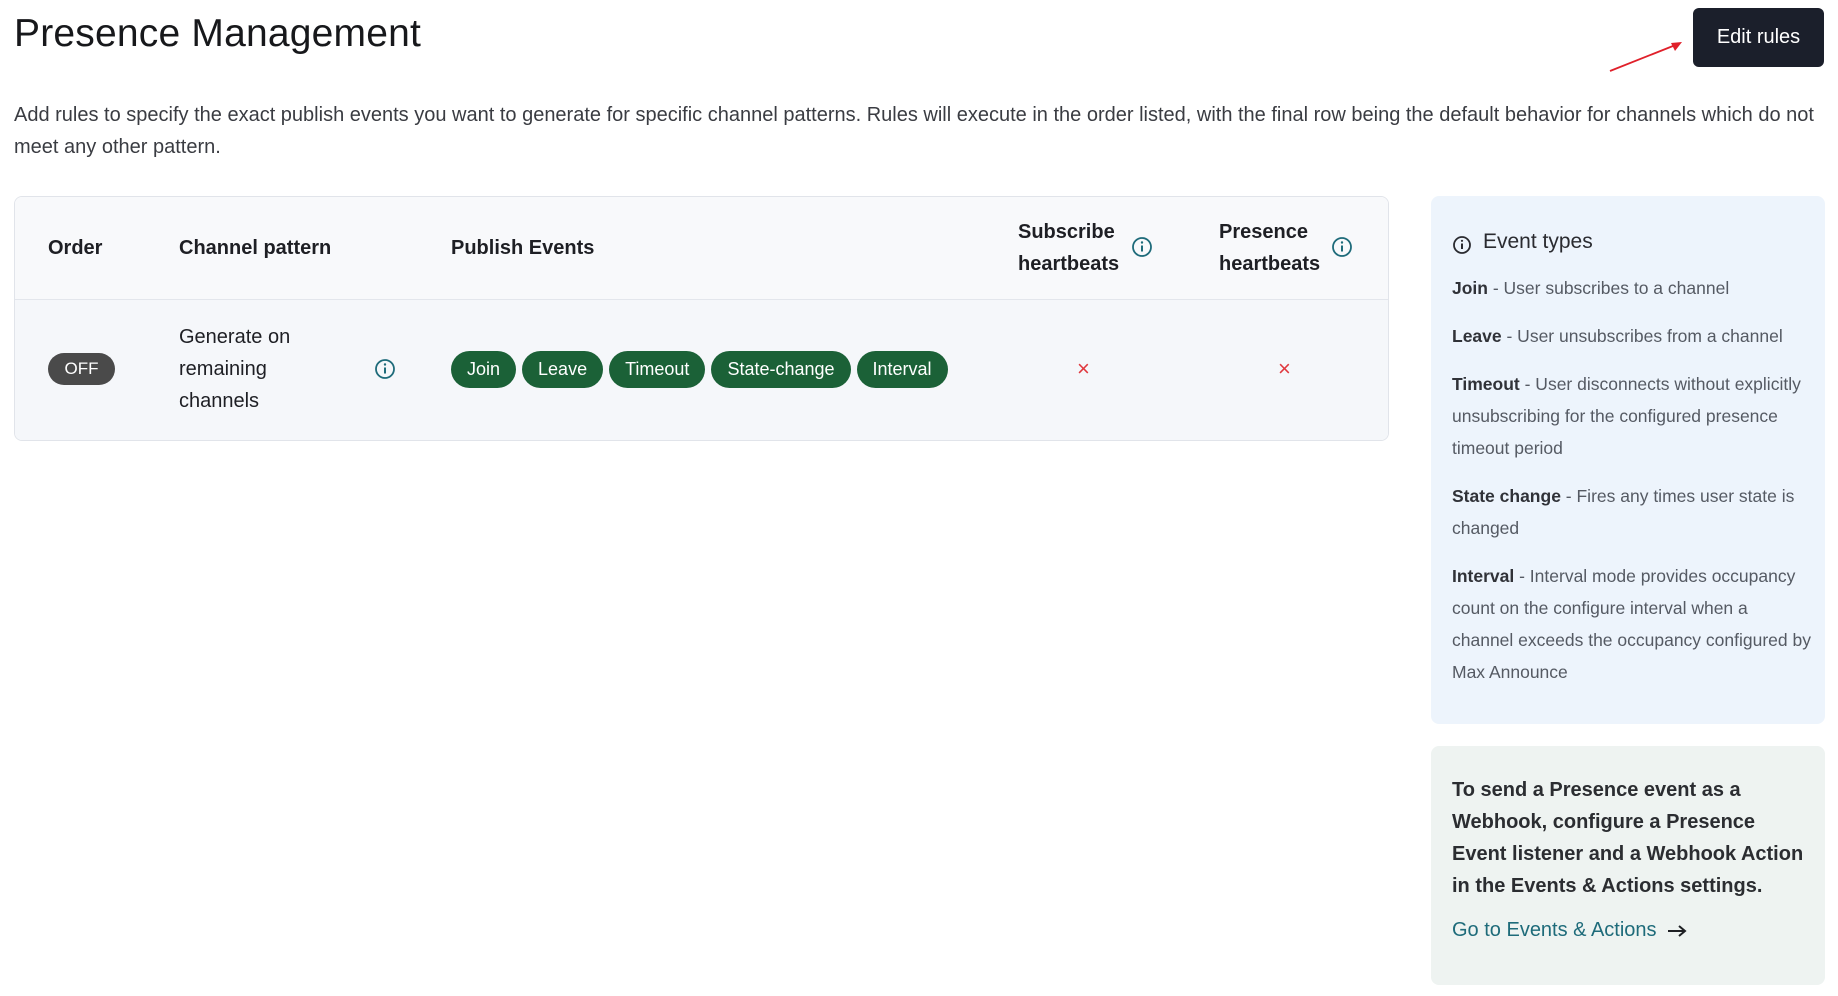 The width and height of the screenshot is (1838, 996). I want to click on event-chip-interval: Interval, so click(902, 369).